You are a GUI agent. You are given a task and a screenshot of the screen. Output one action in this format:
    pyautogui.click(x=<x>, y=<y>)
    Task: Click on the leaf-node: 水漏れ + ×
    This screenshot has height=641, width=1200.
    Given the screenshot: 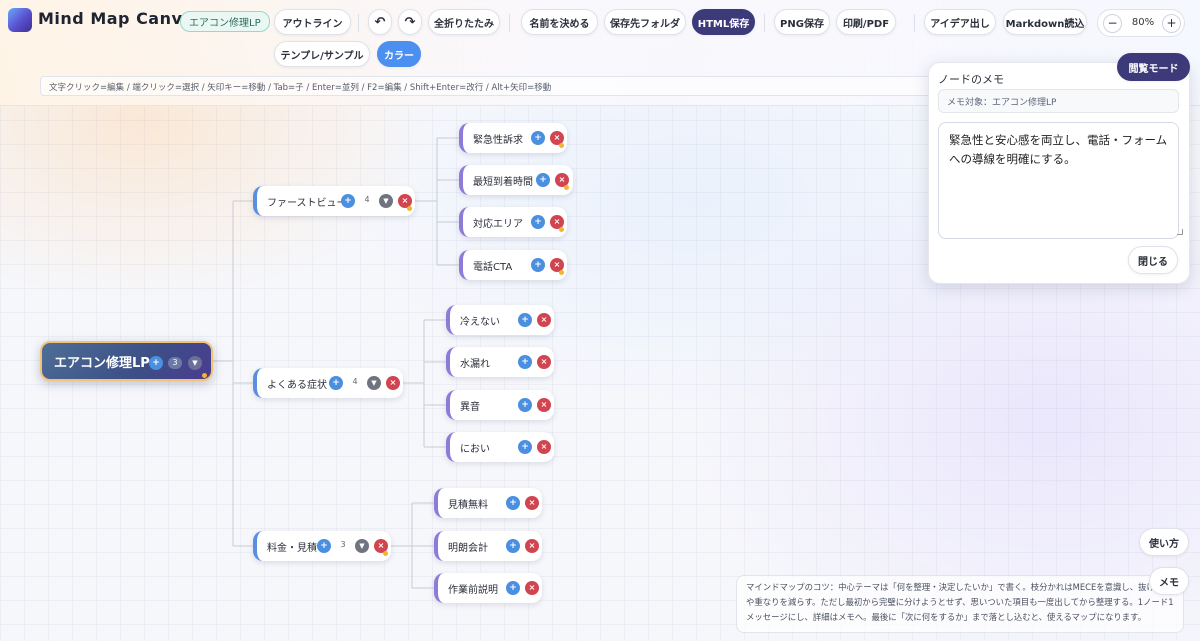 What is the action you would take?
    pyautogui.click(x=500, y=362)
    